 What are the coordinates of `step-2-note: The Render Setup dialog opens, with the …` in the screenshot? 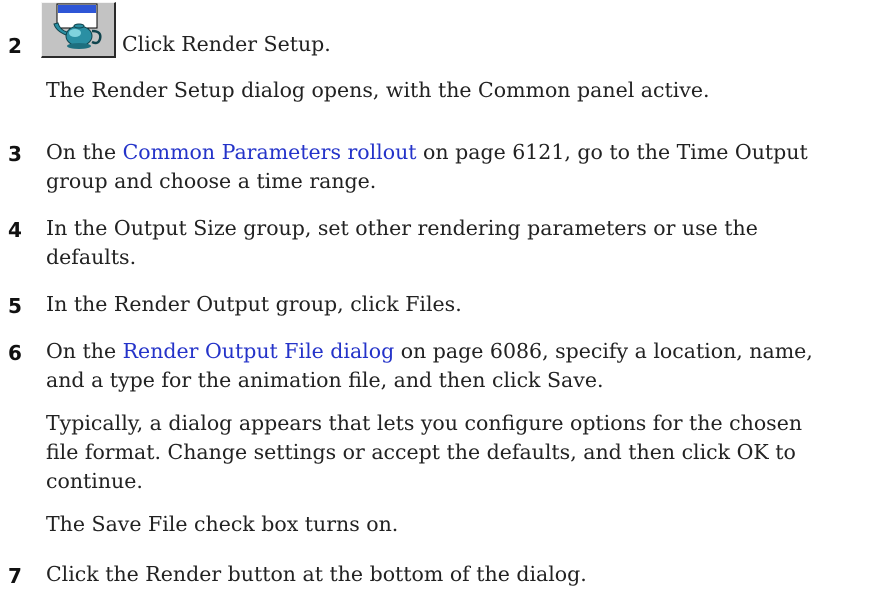 It's located at (378, 90).